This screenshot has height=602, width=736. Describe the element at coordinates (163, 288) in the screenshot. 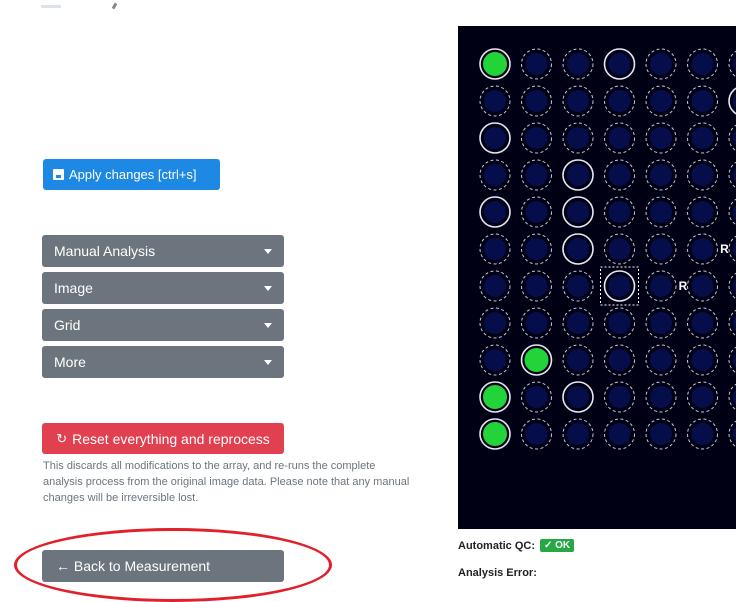

I see `image-dropdown: Image` at that location.